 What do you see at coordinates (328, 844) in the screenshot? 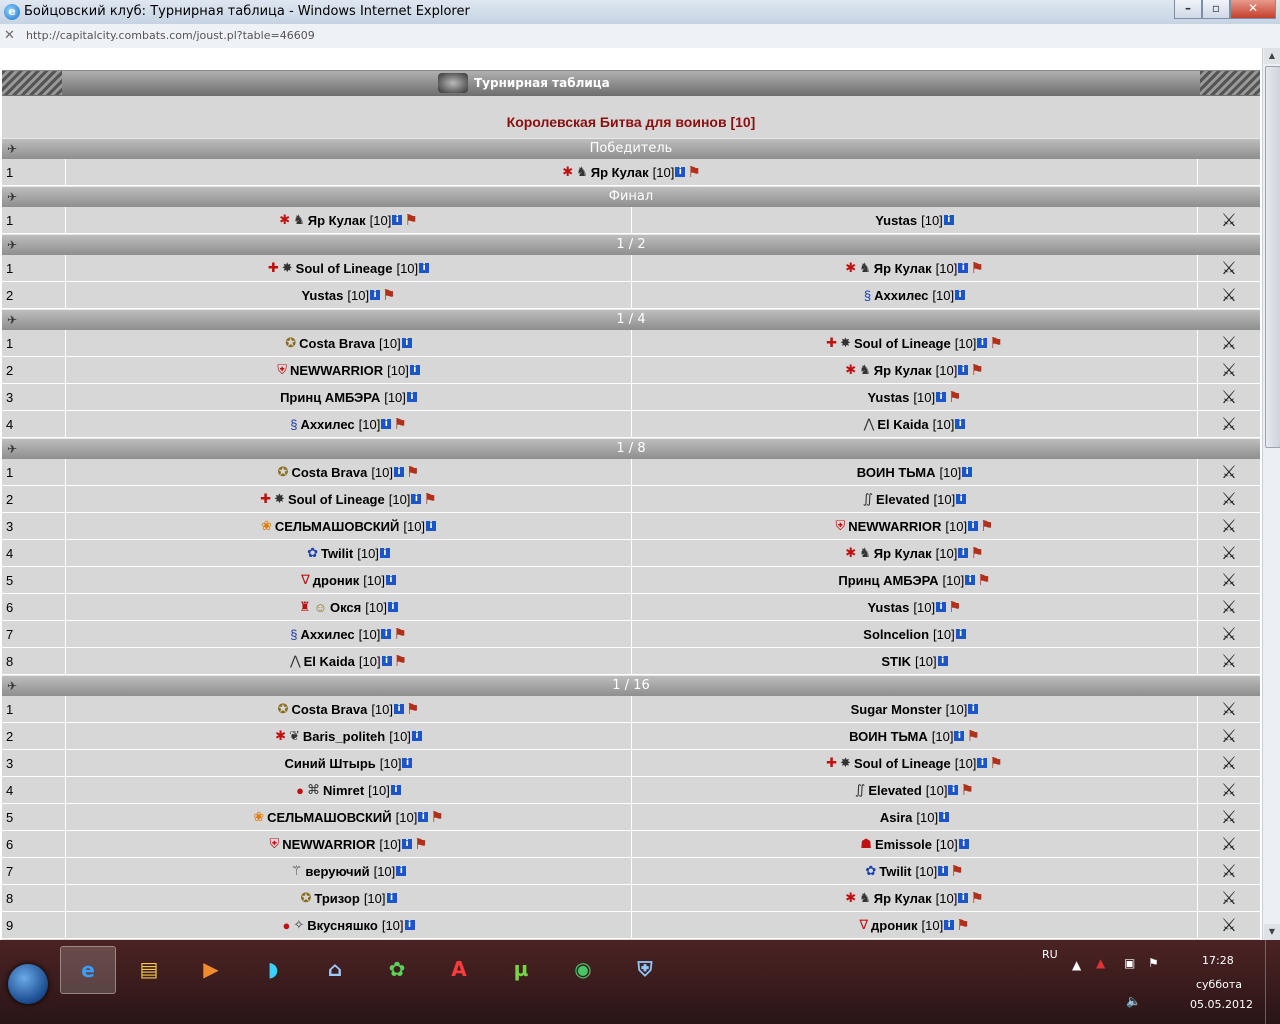
I see `player-name: NEWWARRIOR` at bounding box center [328, 844].